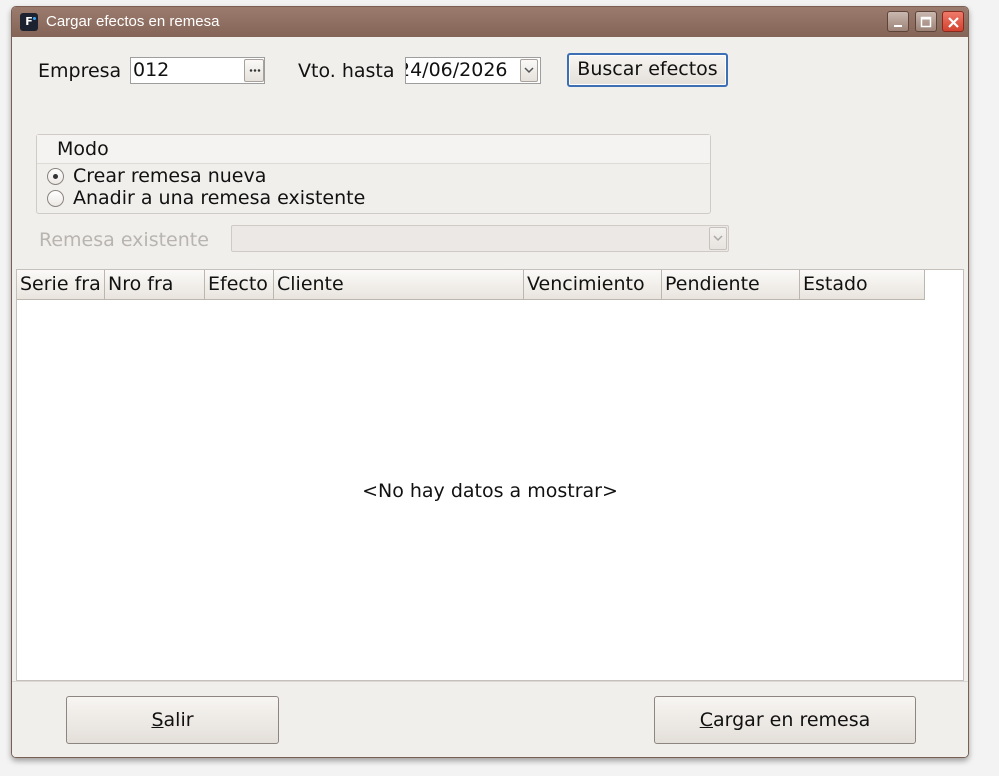  What do you see at coordinates (239, 285) in the screenshot?
I see `column-header-efecto: Efecto` at bounding box center [239, 285].